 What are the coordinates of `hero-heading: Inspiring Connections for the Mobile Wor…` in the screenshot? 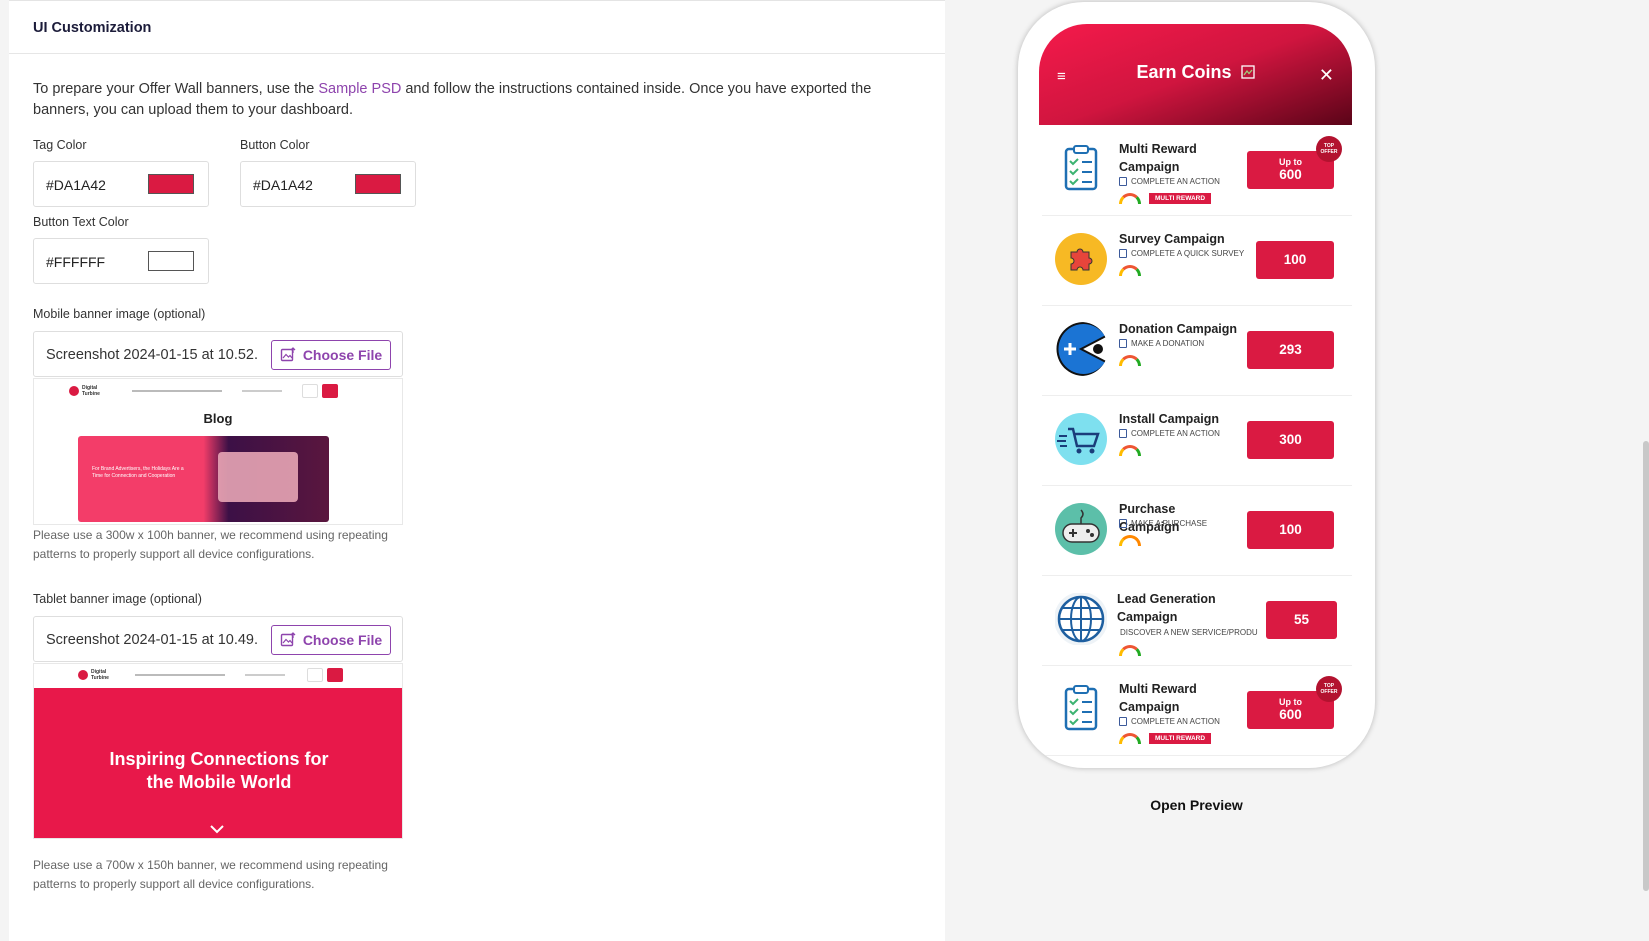 It's located at (219, 770).